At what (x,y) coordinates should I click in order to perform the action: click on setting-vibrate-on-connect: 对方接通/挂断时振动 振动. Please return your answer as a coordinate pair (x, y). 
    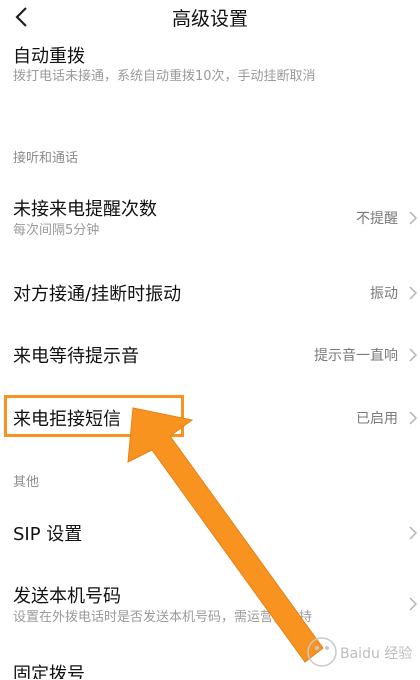
    Looking at the image, I should click on (210, 291).